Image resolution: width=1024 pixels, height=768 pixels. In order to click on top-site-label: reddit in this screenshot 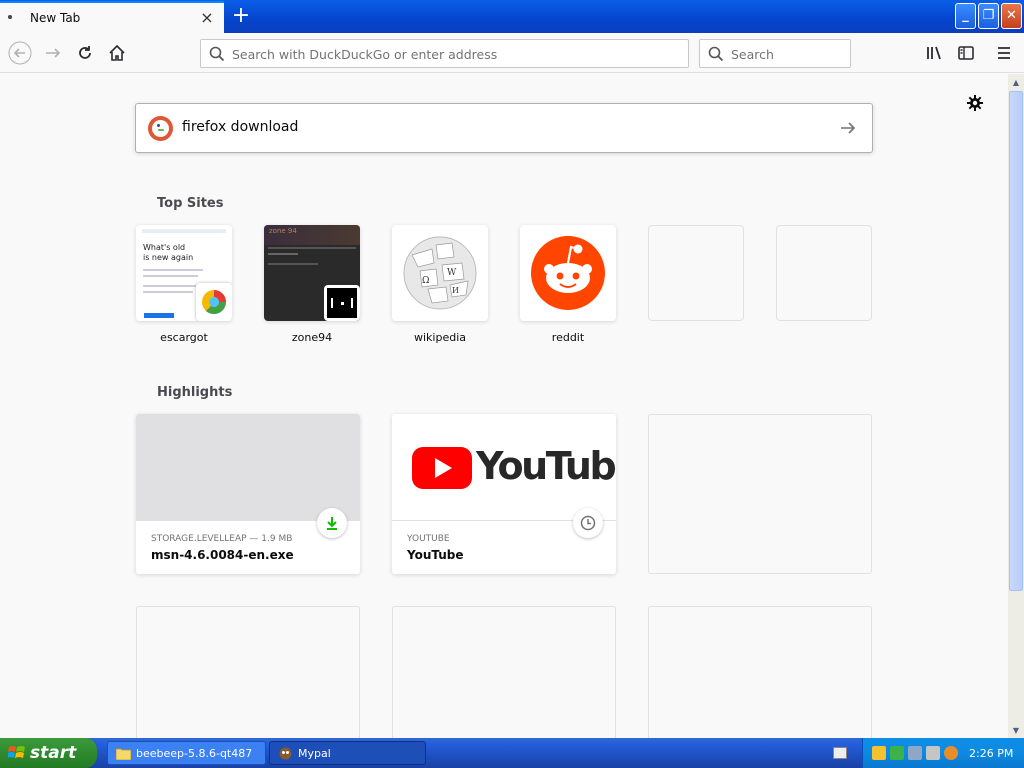, I will do `click(568, 337)`.